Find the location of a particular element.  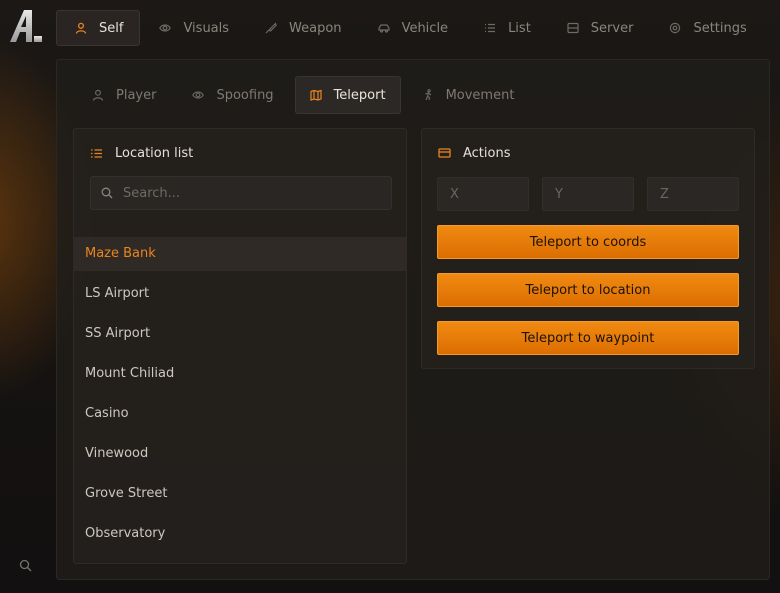

top-tab-label: Self is located at coordinates (111, 28).